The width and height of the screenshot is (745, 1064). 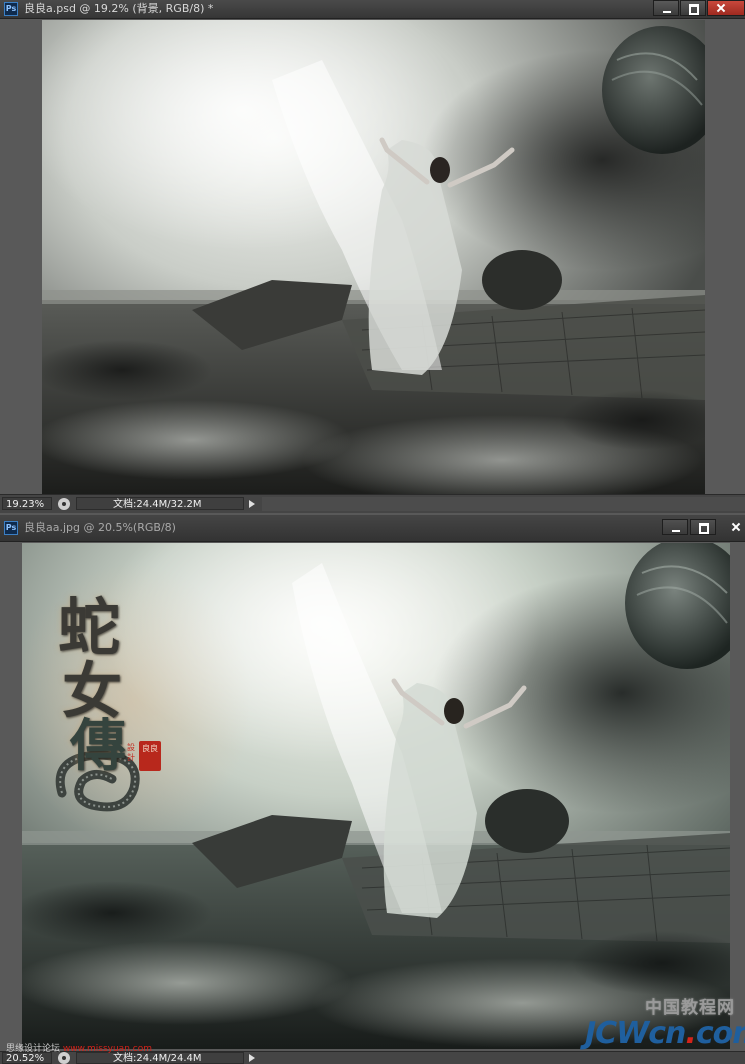 I want to click on window-titlebar: Ps 良良aa.jpg @ 20.5%(RGB/8), so click(x=372, y=528).